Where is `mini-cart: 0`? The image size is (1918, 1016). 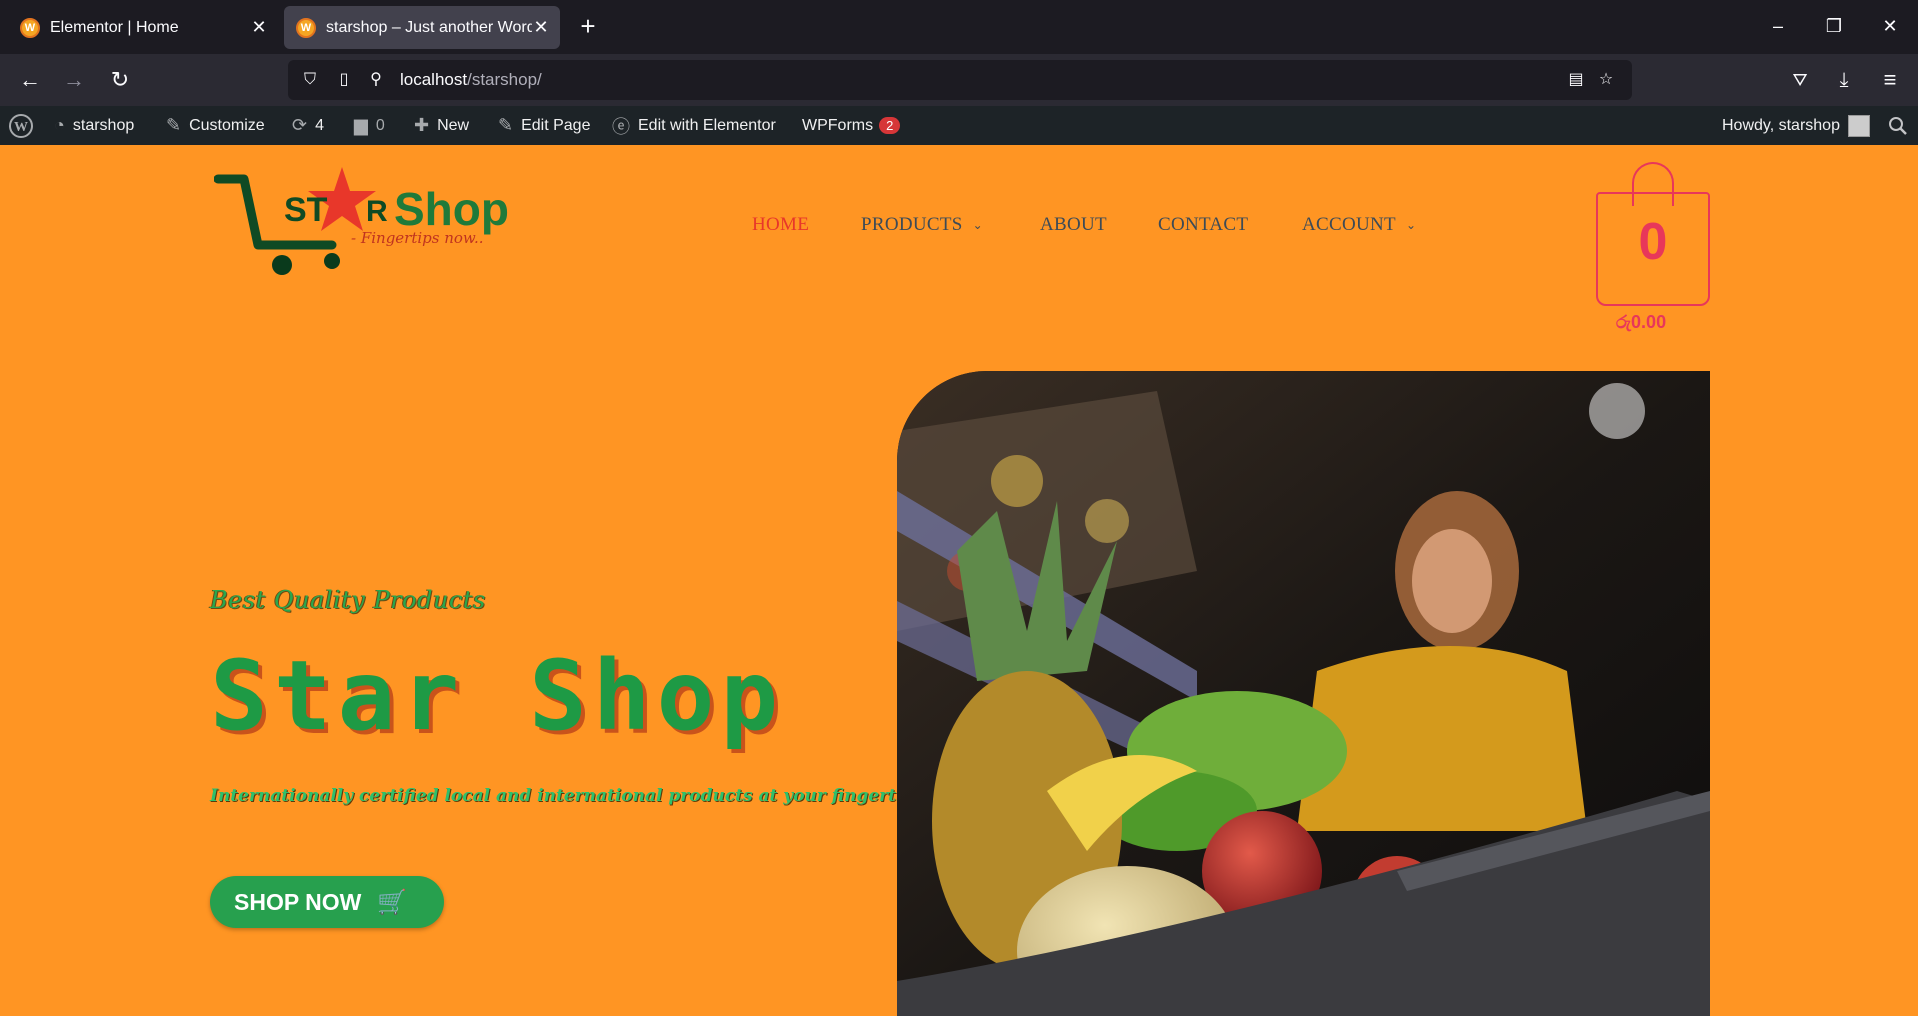
mini-cart: 0 is located at coordinates (1654, 234).